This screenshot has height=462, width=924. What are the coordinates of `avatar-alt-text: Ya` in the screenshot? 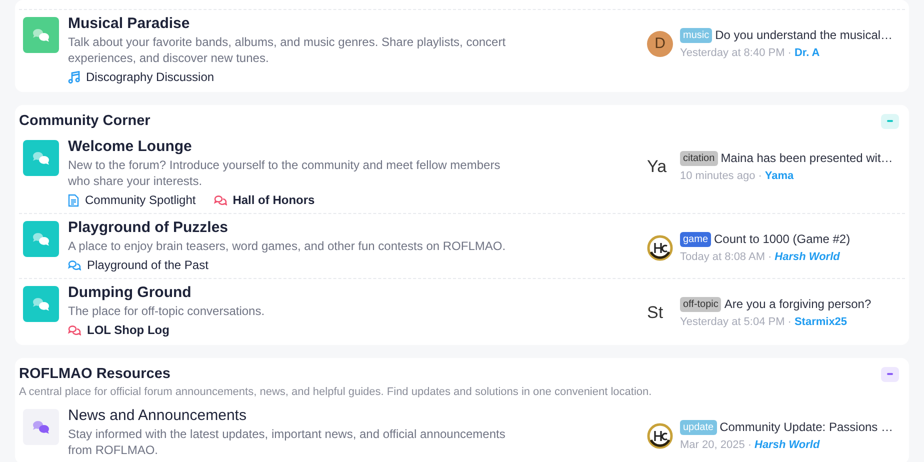 It's located at (657, 167).